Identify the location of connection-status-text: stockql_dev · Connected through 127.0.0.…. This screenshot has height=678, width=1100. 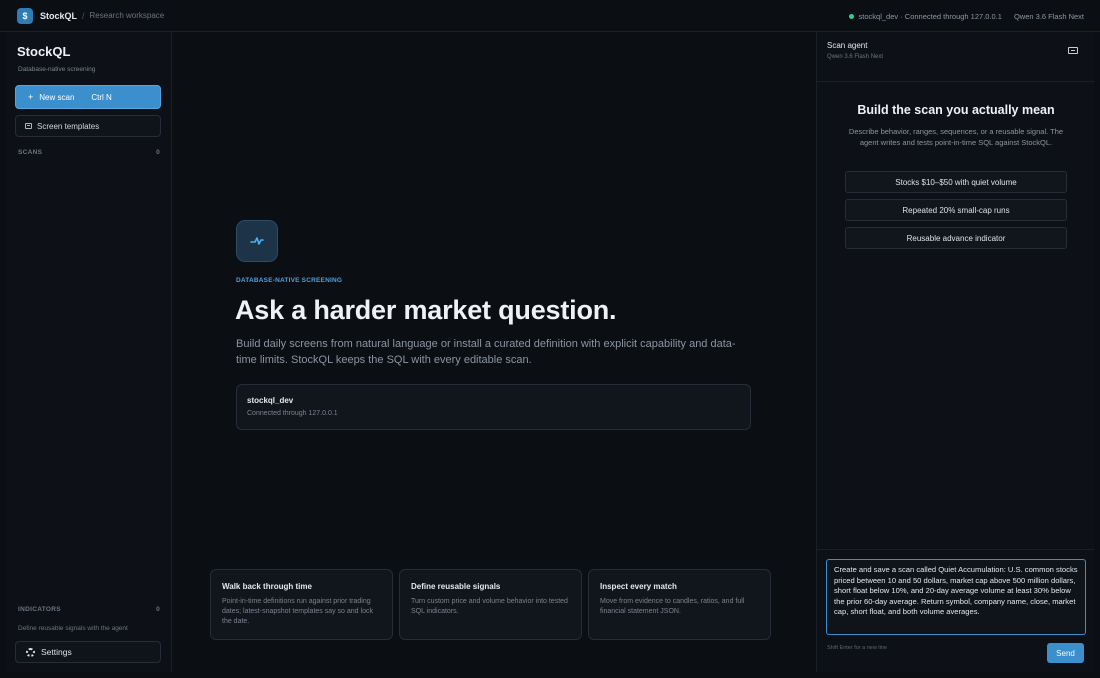
(930, 16).